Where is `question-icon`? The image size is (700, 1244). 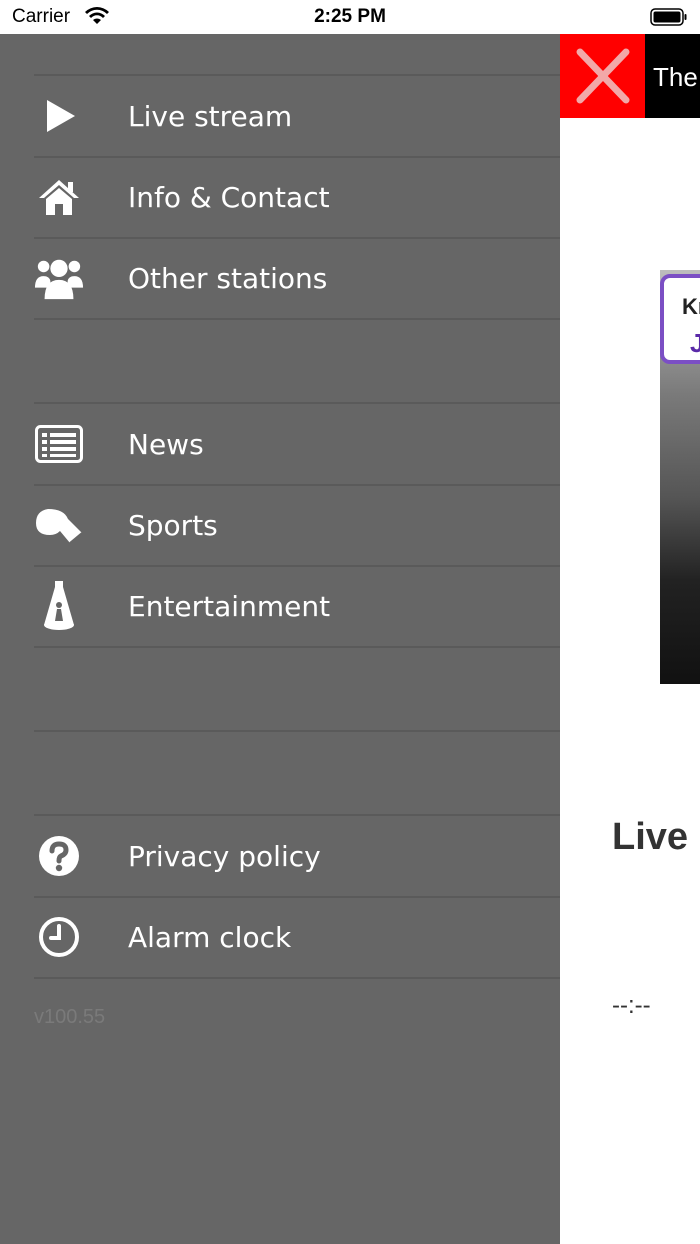
question-icon is located at coordinates (59, 856).